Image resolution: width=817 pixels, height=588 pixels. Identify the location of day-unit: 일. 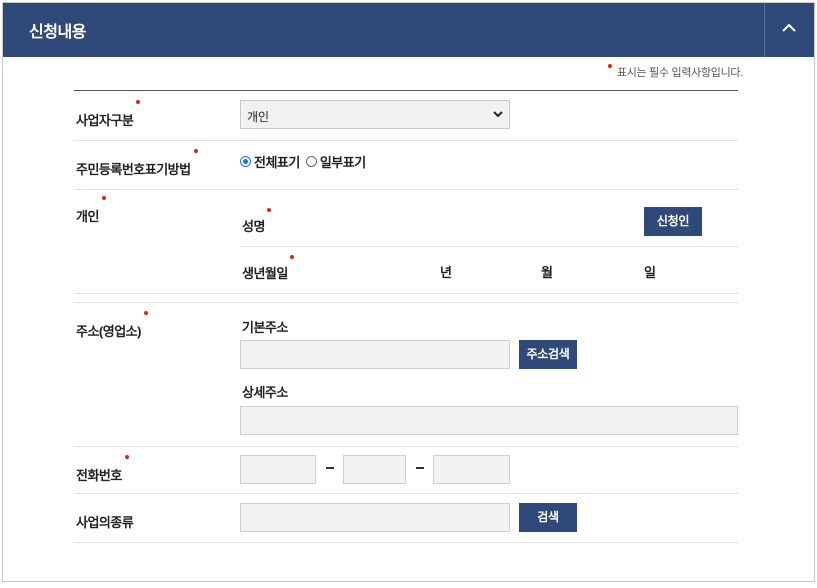
(650, 272).